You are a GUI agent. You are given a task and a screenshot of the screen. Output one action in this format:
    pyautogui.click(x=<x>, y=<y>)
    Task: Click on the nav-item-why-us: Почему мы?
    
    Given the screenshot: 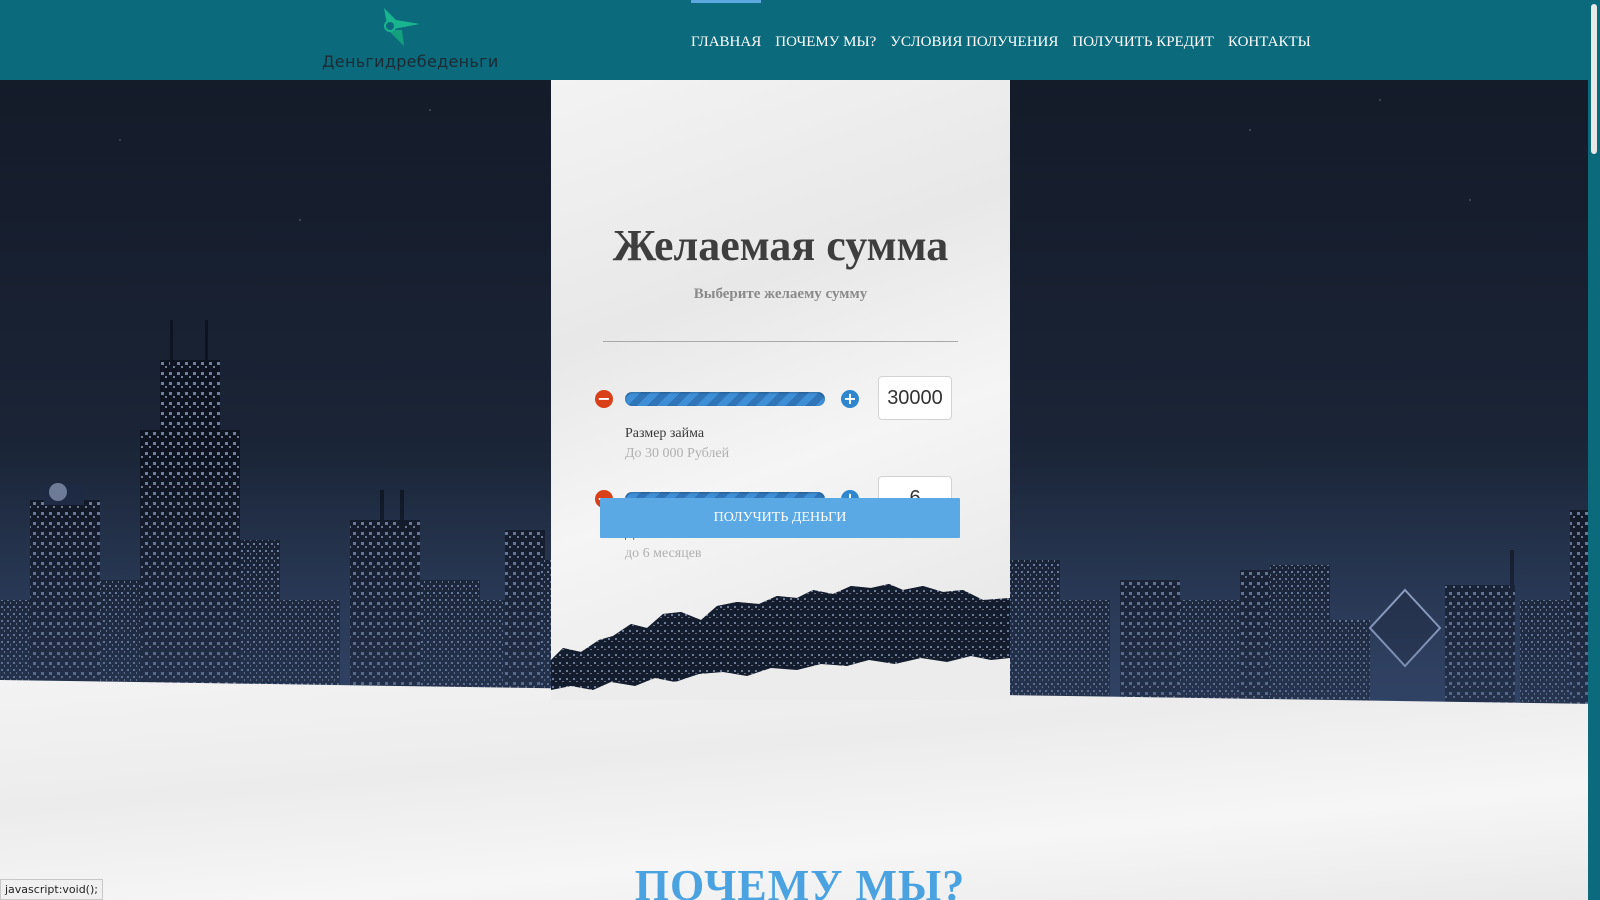 What is the action you would take?
    pyautogui.click(x=825, y=40)
    